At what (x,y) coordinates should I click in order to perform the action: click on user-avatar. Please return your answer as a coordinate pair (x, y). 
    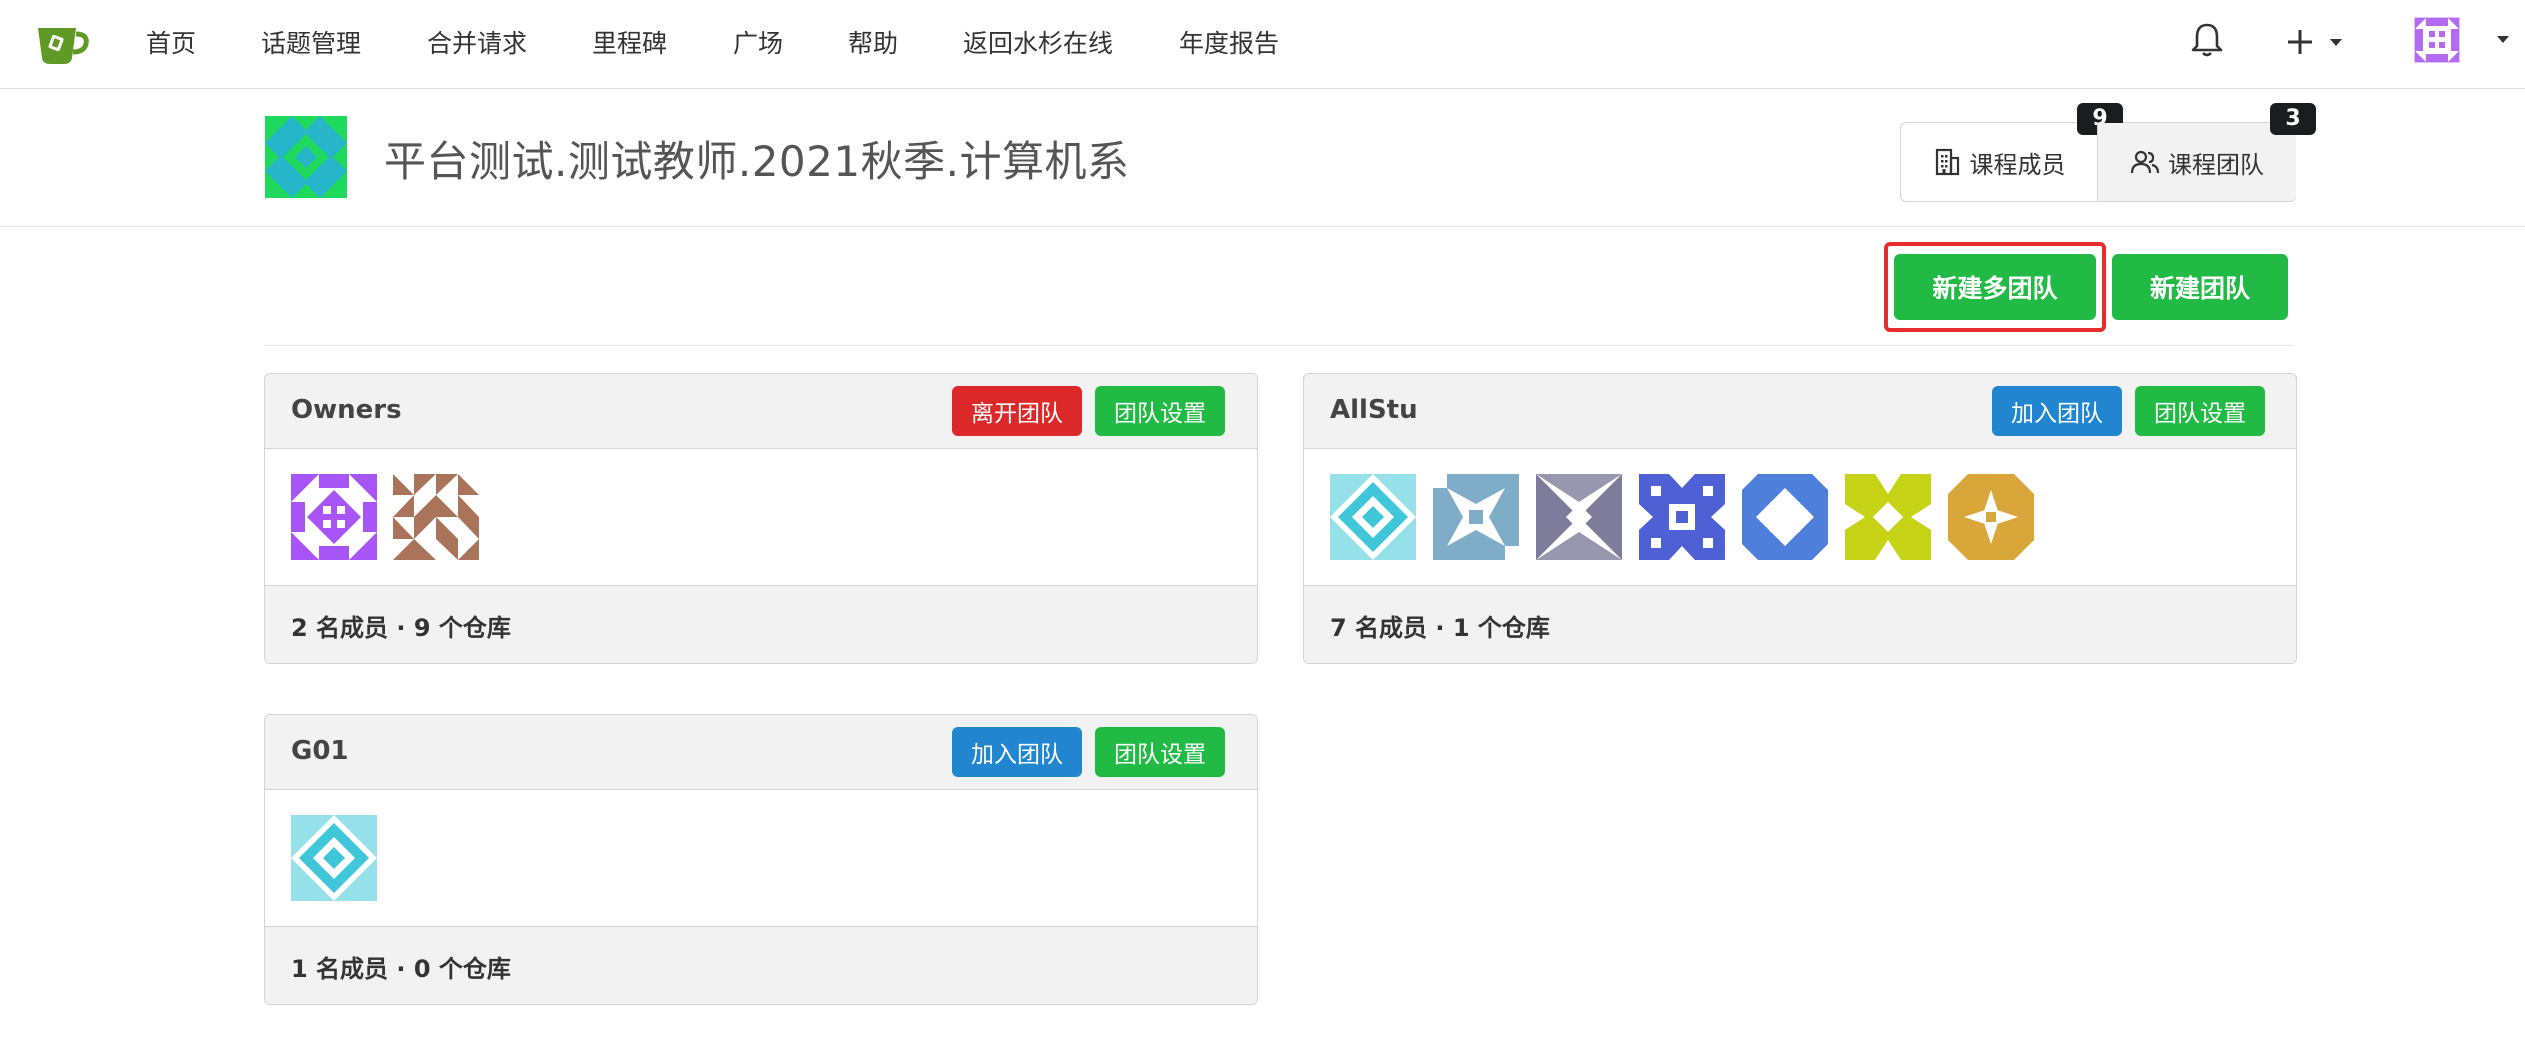
    Looking at the image, I should click on (2437, 40).